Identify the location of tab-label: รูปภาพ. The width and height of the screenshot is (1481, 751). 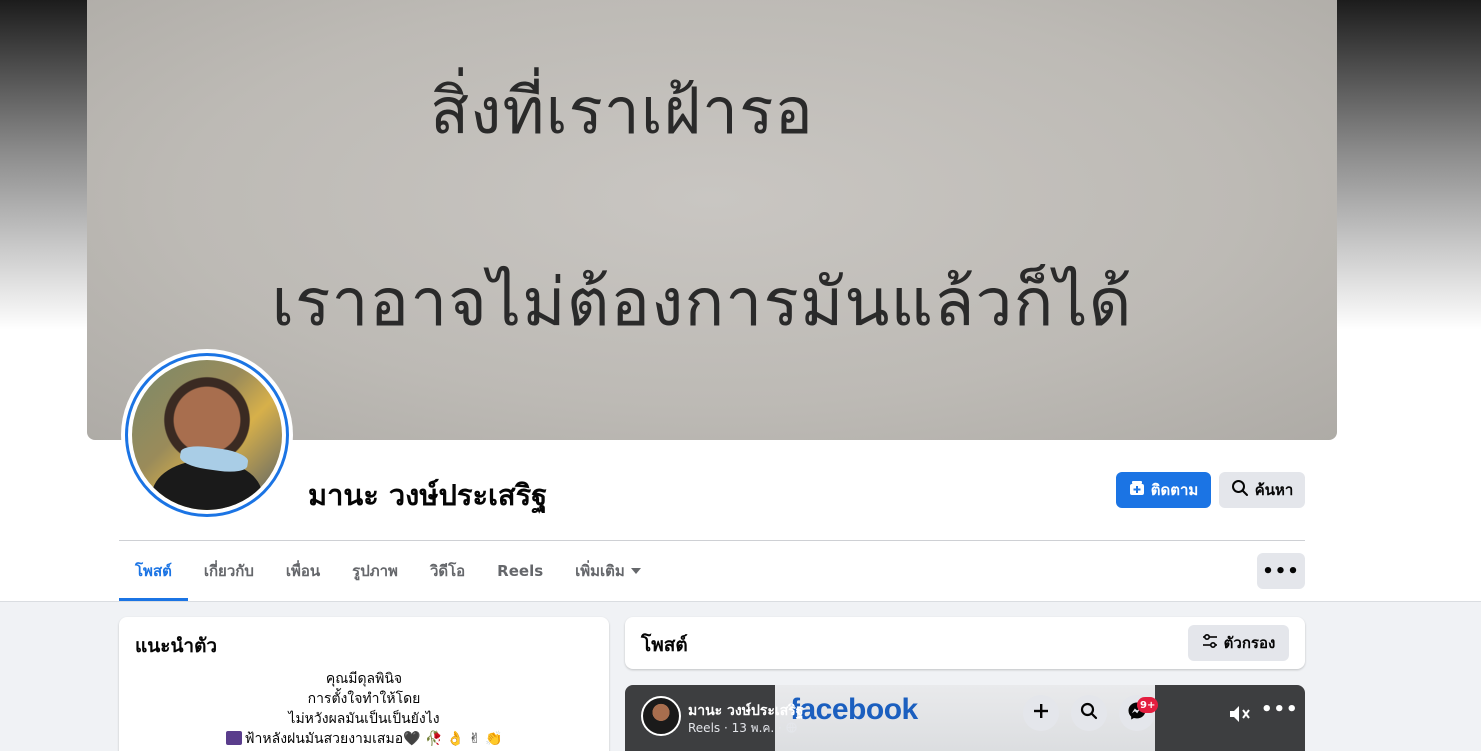
(375, 571).